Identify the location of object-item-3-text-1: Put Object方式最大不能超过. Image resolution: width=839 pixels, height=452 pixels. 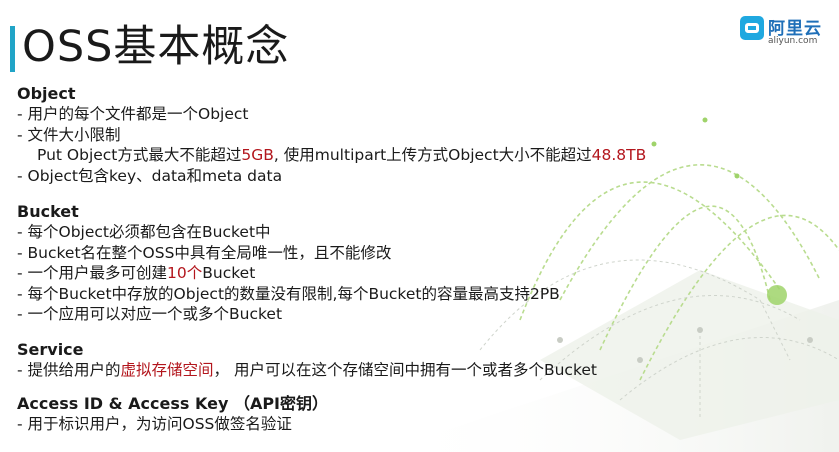
(139, 155).